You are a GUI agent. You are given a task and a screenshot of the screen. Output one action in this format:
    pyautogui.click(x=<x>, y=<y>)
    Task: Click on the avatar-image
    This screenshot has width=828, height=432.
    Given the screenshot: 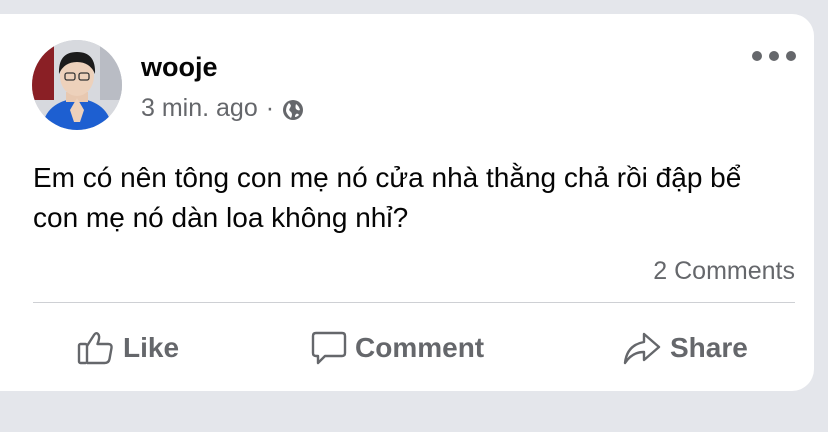 What is the action you would take?
    pyautogui.click(x=77, y=85)
    